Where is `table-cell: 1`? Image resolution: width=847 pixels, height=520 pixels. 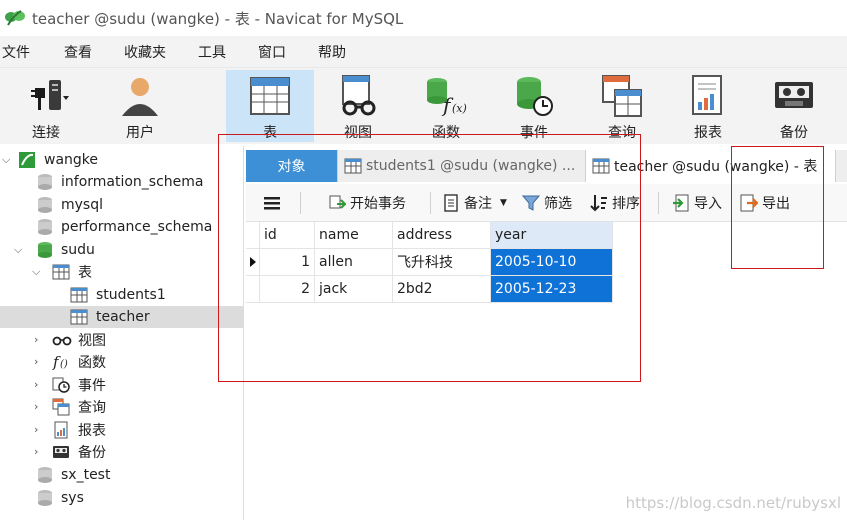 table-cell: 1 is located at coordinates (287, 262).